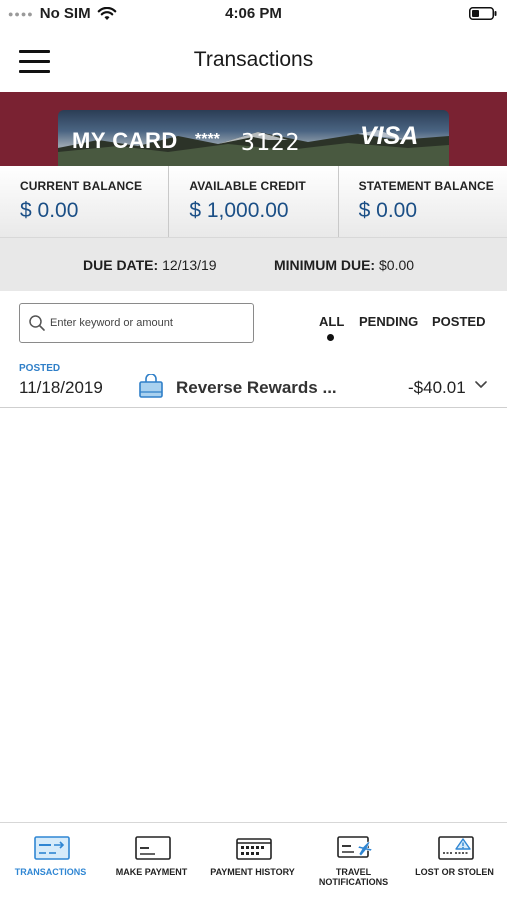 The height and width of the screenshot is (900, 507). I want to click on search-input, so click(149, 323).